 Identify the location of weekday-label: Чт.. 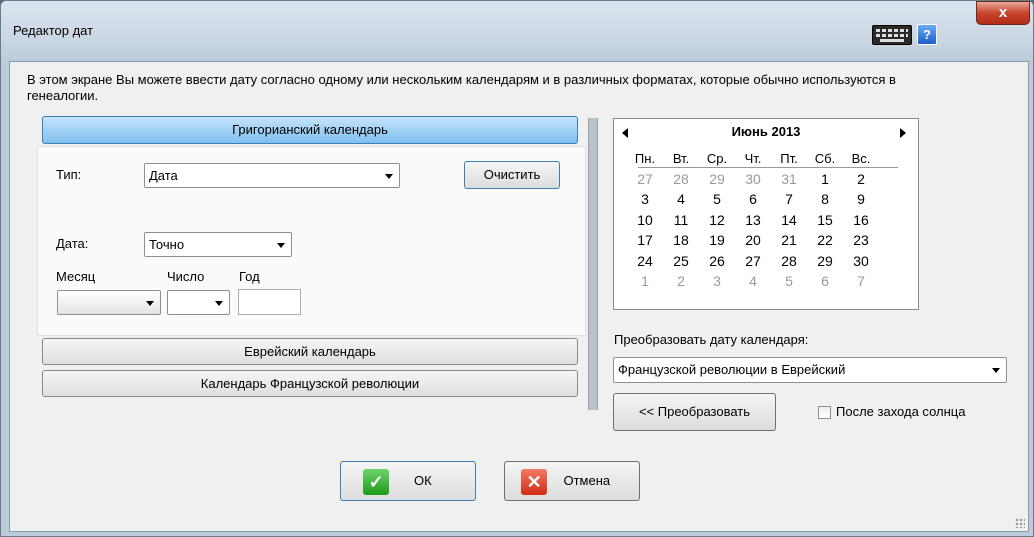
(753, 158).